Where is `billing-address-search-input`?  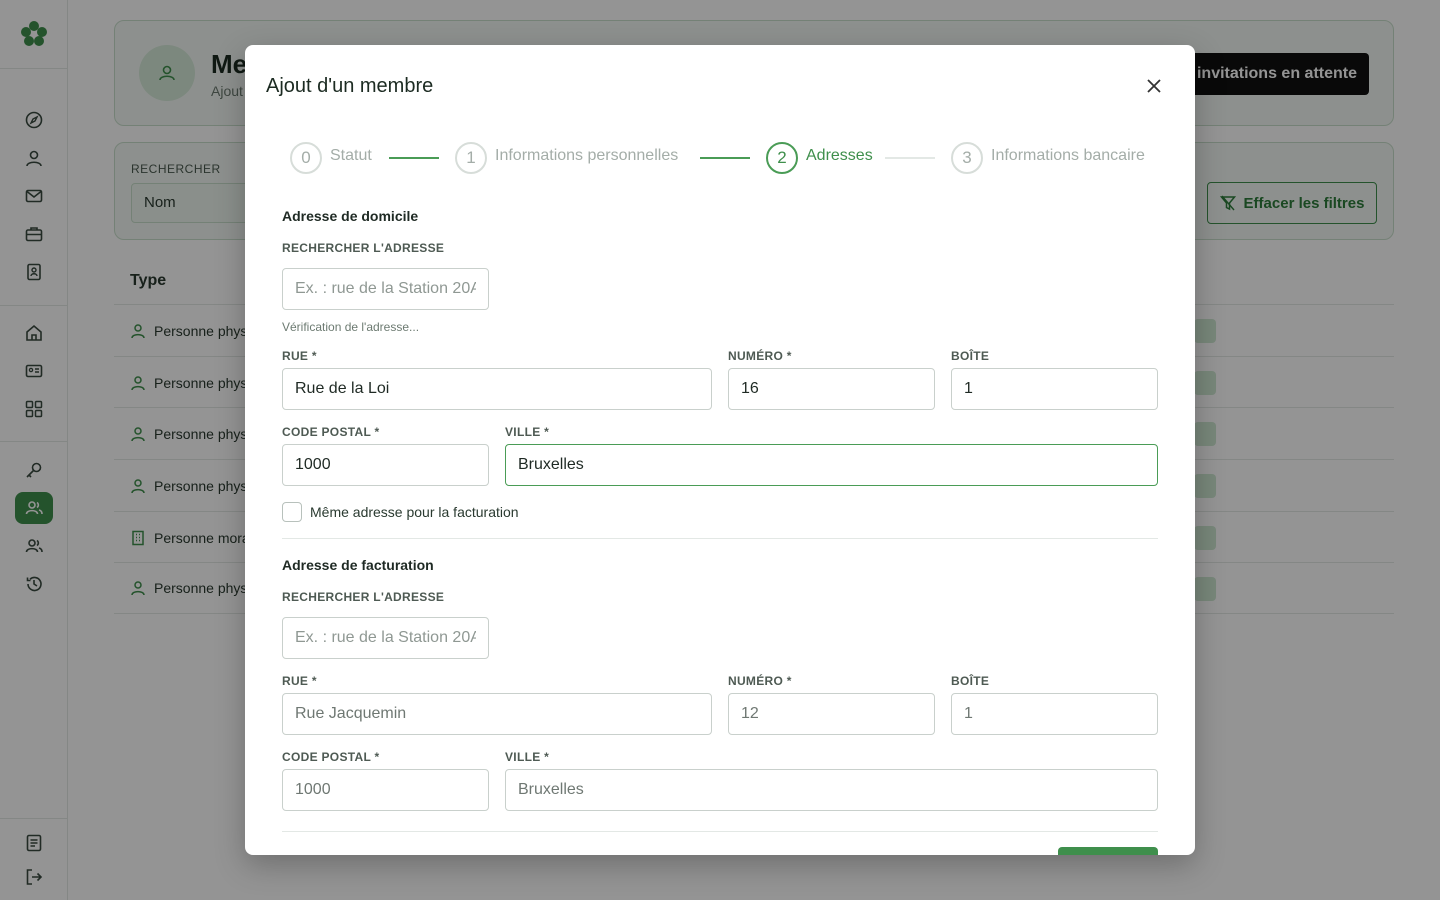
billing-address-search-input is located at coordinates (385, 638).